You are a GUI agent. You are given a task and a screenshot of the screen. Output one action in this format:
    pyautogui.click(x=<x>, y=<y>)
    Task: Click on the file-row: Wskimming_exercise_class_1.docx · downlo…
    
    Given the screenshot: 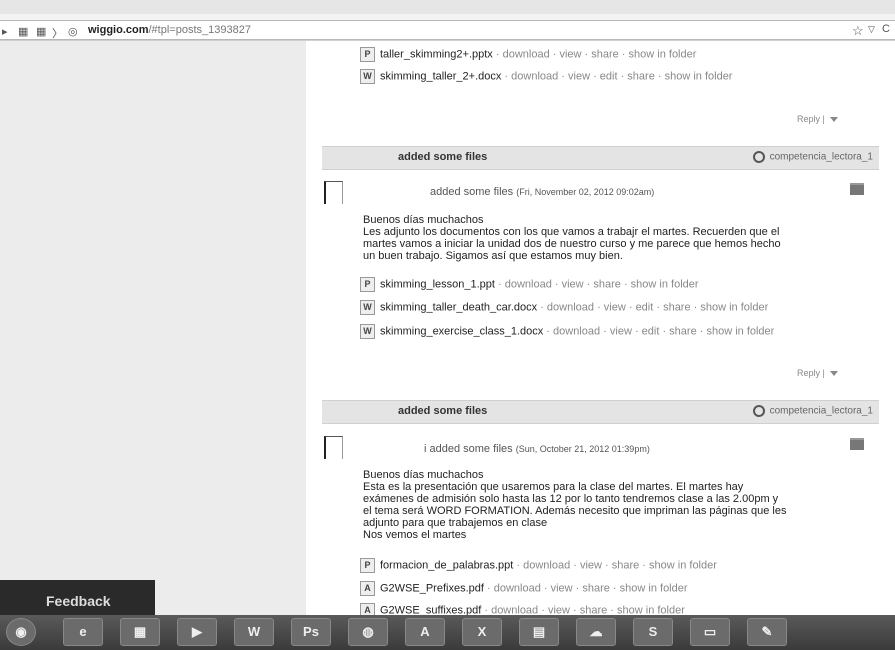 What is the action you would take?
    pyautogui.click(x=567, y=332)
    